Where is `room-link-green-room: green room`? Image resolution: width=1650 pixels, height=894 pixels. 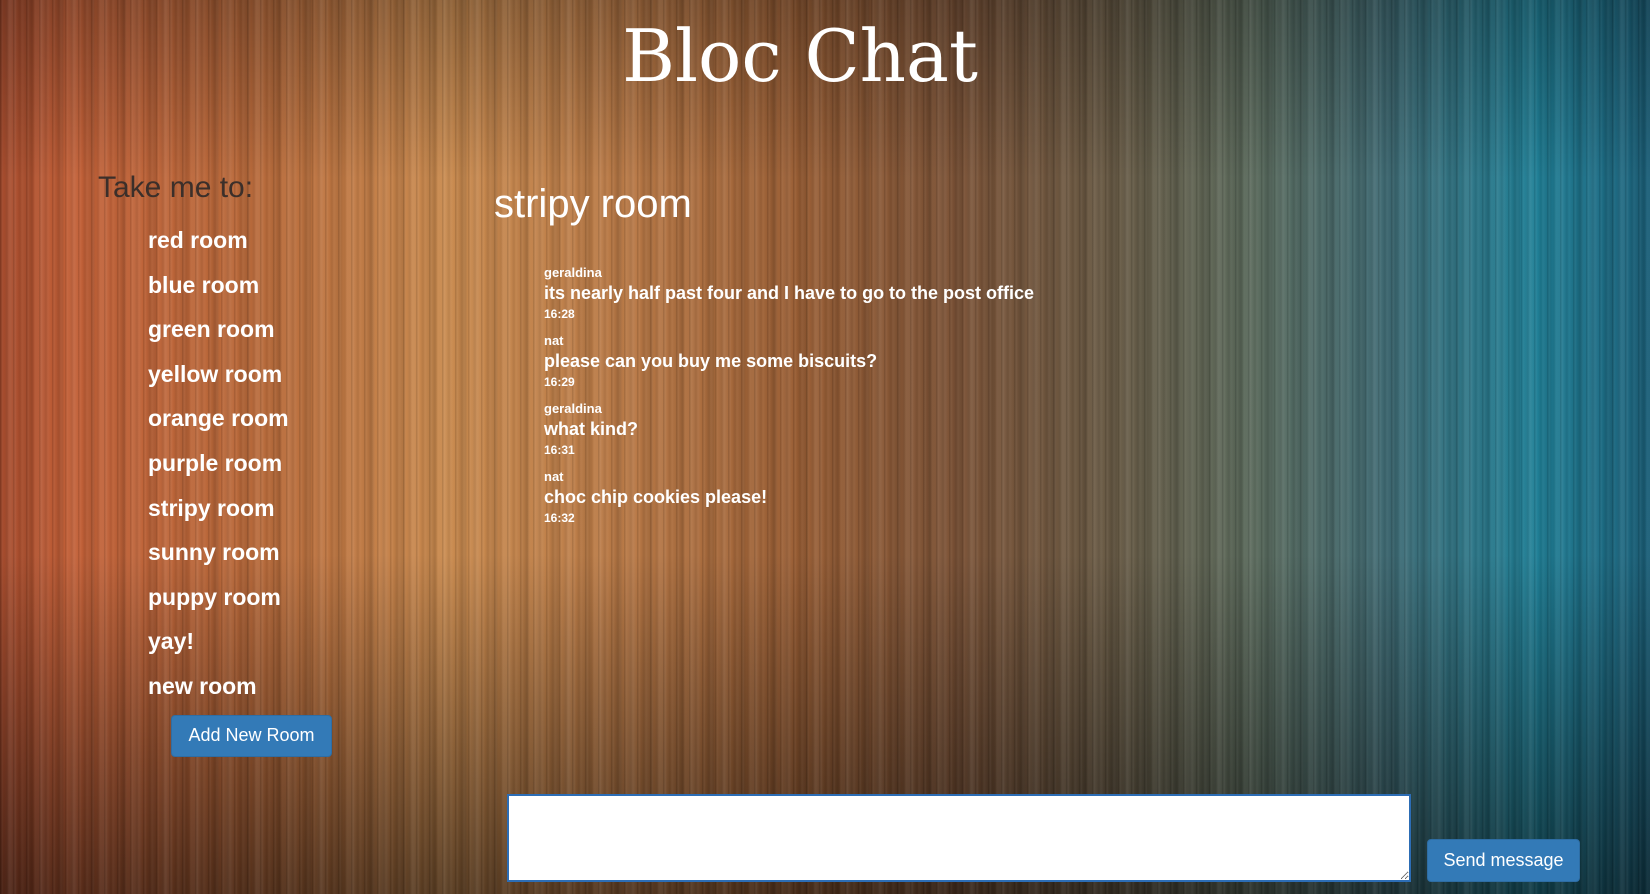
room-link-green-room: green room is located at coordinates (288, 329).